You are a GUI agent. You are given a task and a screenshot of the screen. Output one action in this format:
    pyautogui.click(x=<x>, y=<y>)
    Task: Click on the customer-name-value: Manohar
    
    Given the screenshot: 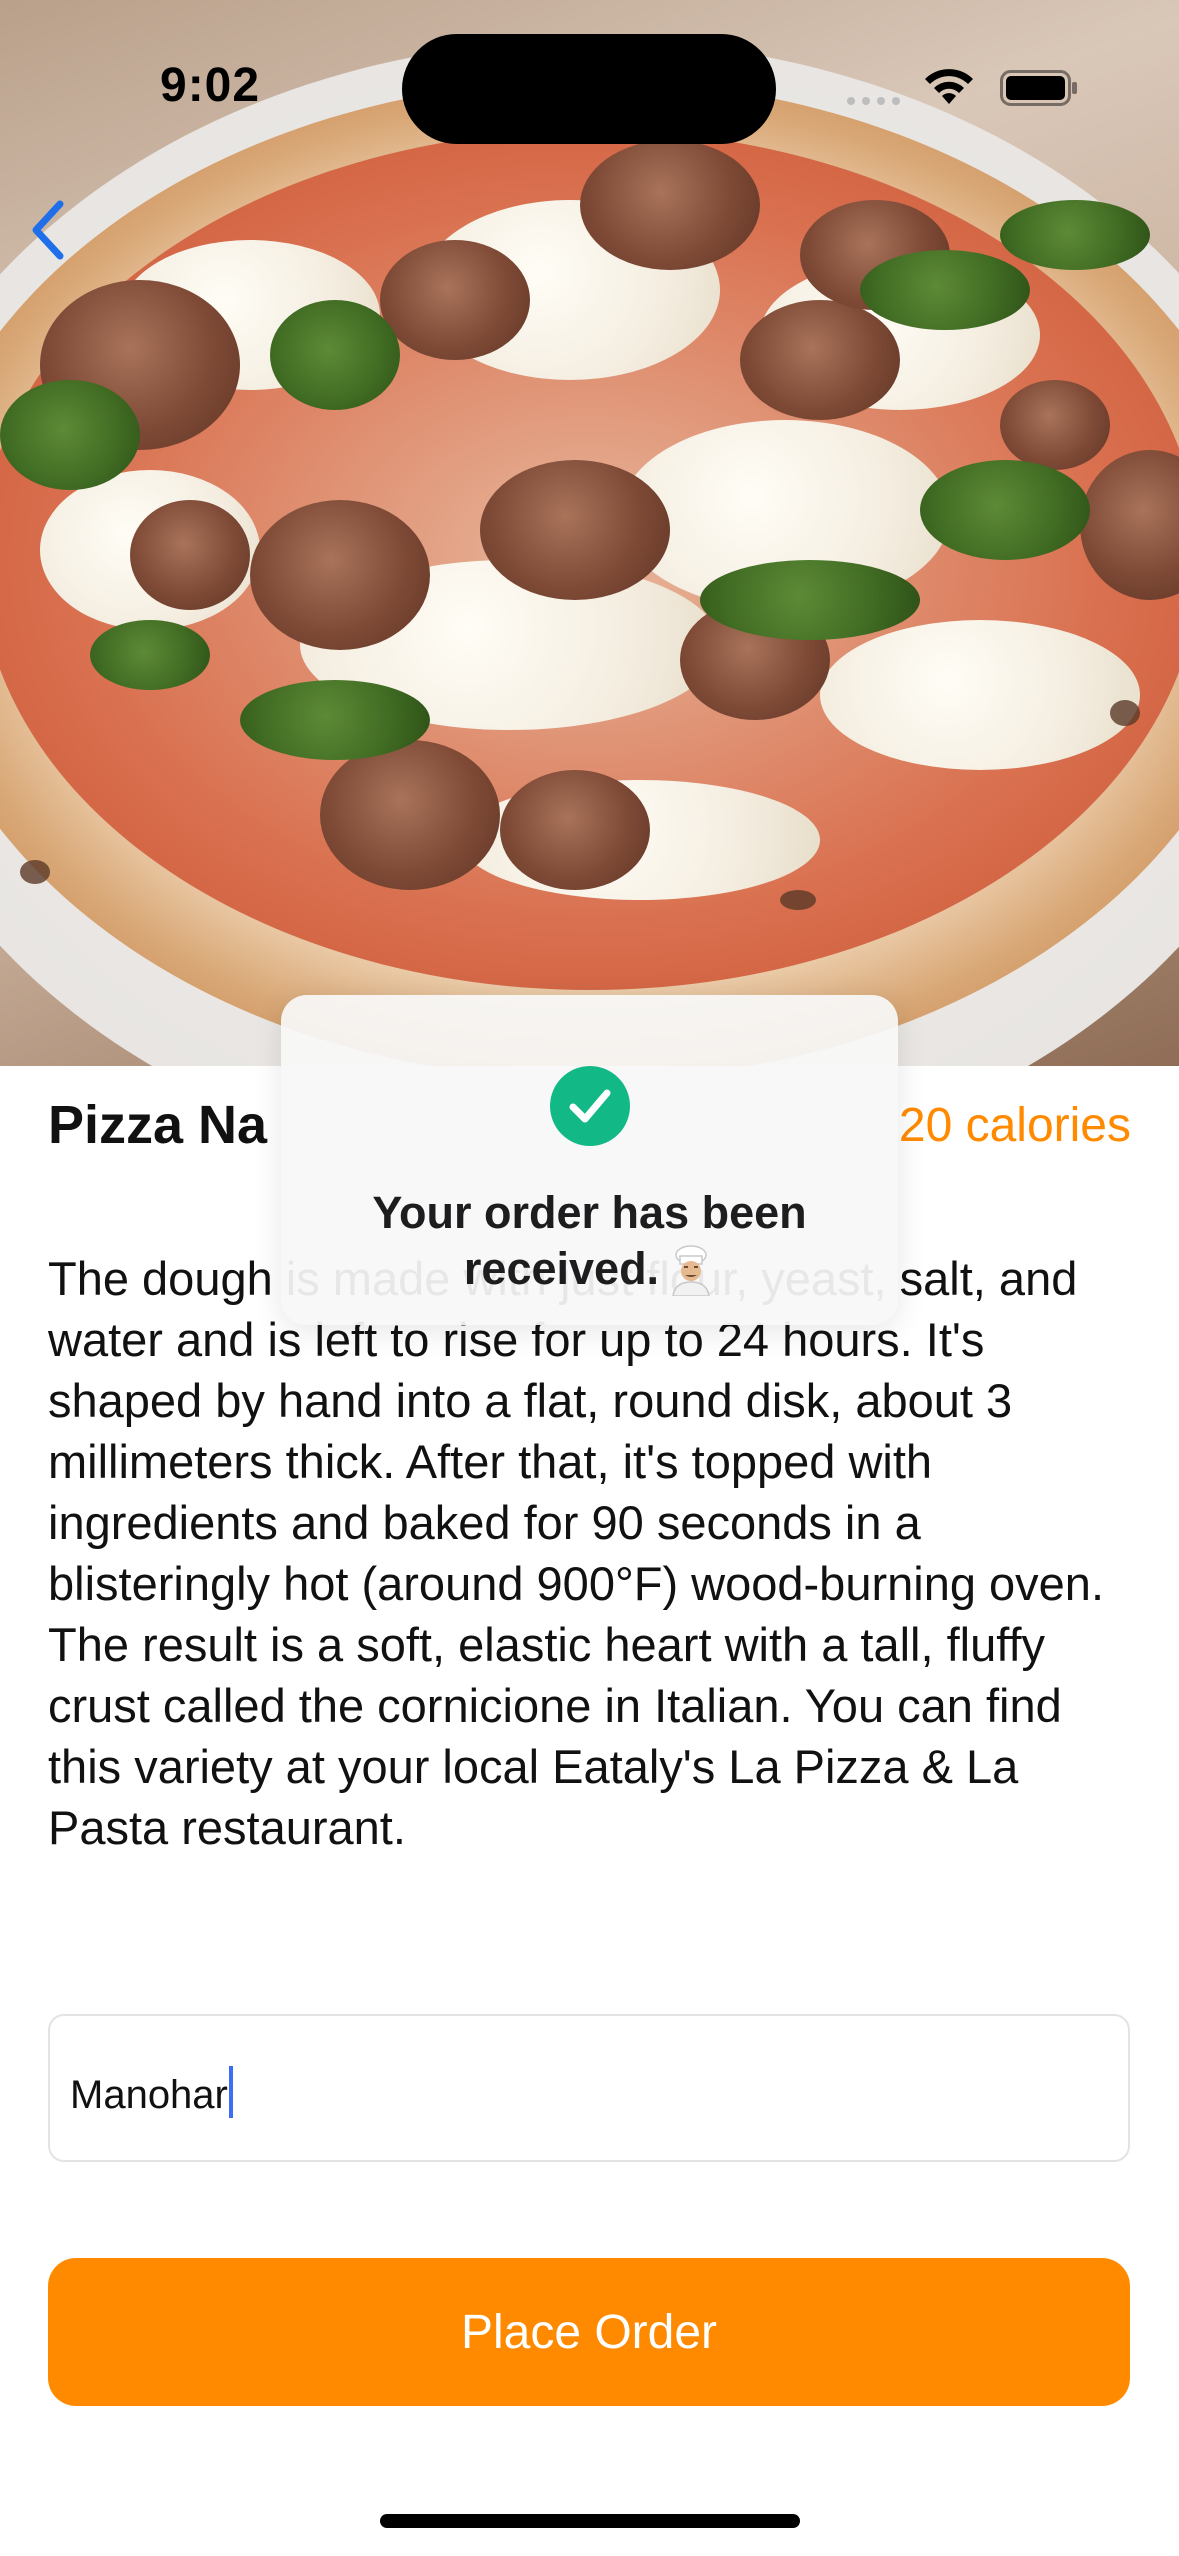 What is the action you would take?
    pyautogui.click(x=151, y=2092)
    